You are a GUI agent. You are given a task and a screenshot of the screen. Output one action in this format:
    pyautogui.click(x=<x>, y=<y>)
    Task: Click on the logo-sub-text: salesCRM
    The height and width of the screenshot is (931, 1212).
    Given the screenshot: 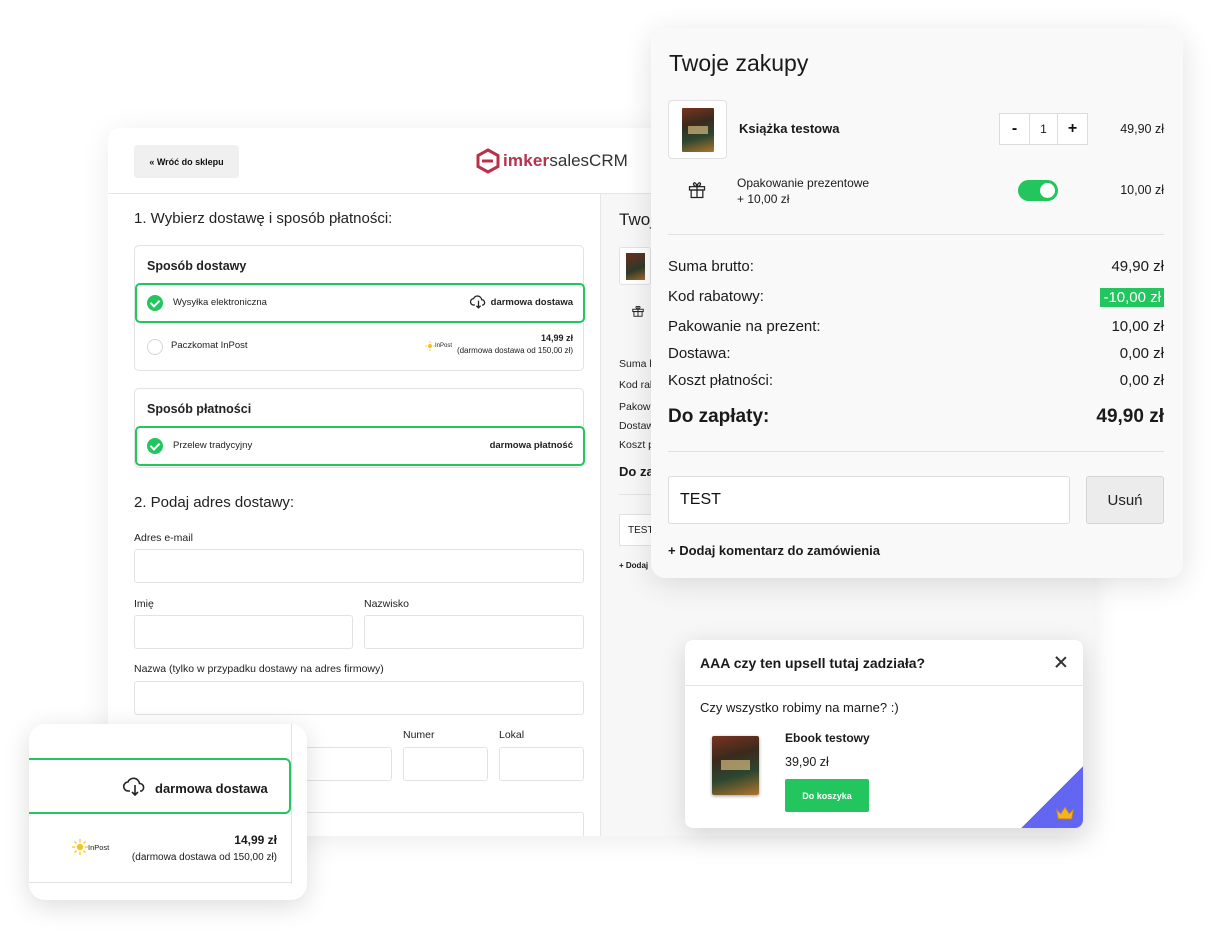 What is the action you would take?
    pyautogui.click(x=588, y=160)
    